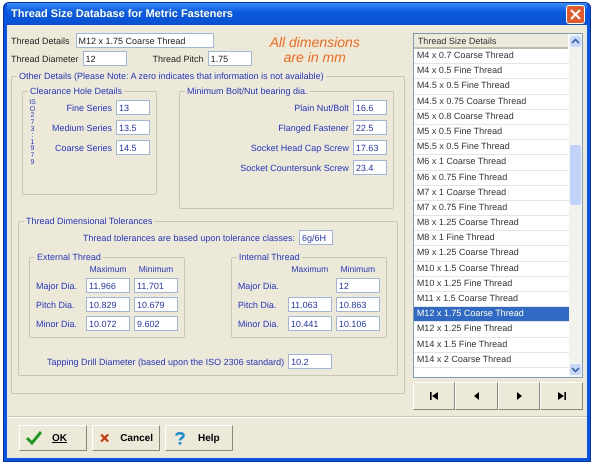  I want to click on list-item: M10 x 1.5 Coarse Thread, so click(491, 269).